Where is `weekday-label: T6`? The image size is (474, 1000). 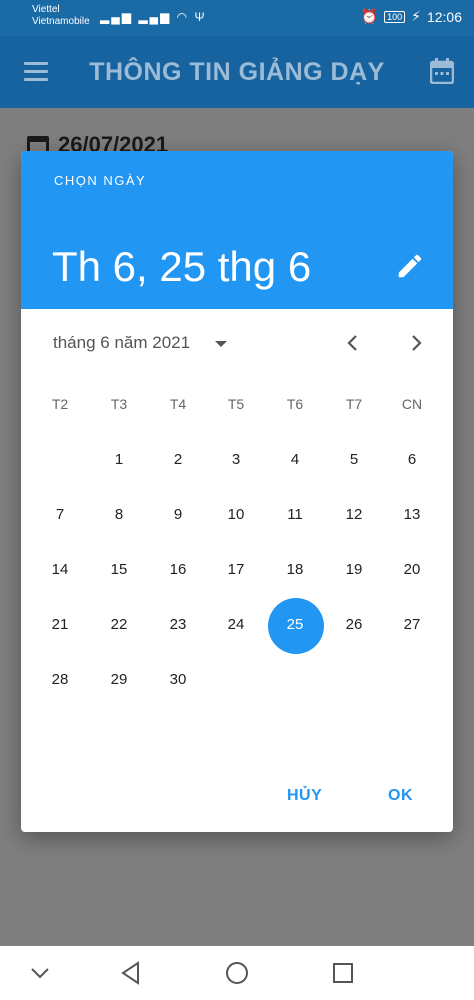 weekday-label: T6 is located at coordinates (295, 404).